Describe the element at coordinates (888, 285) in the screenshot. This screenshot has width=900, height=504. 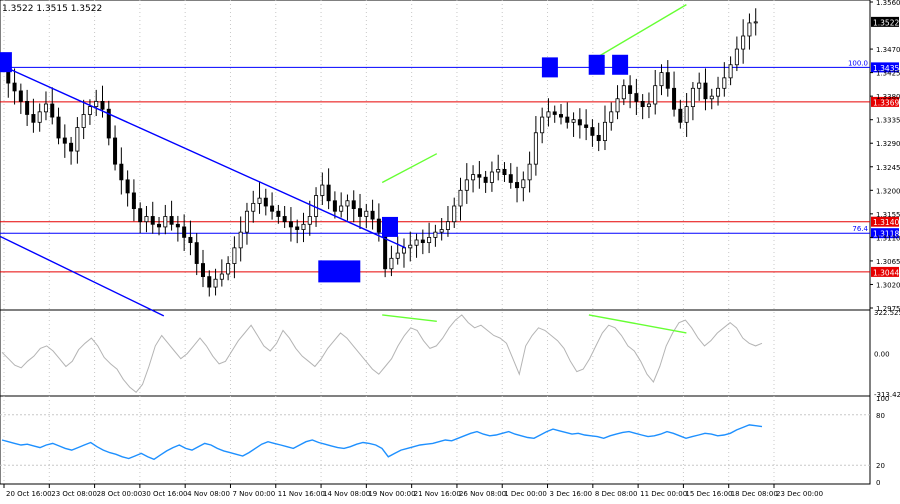
I see `price-tick-label: 1.3020` at that location.